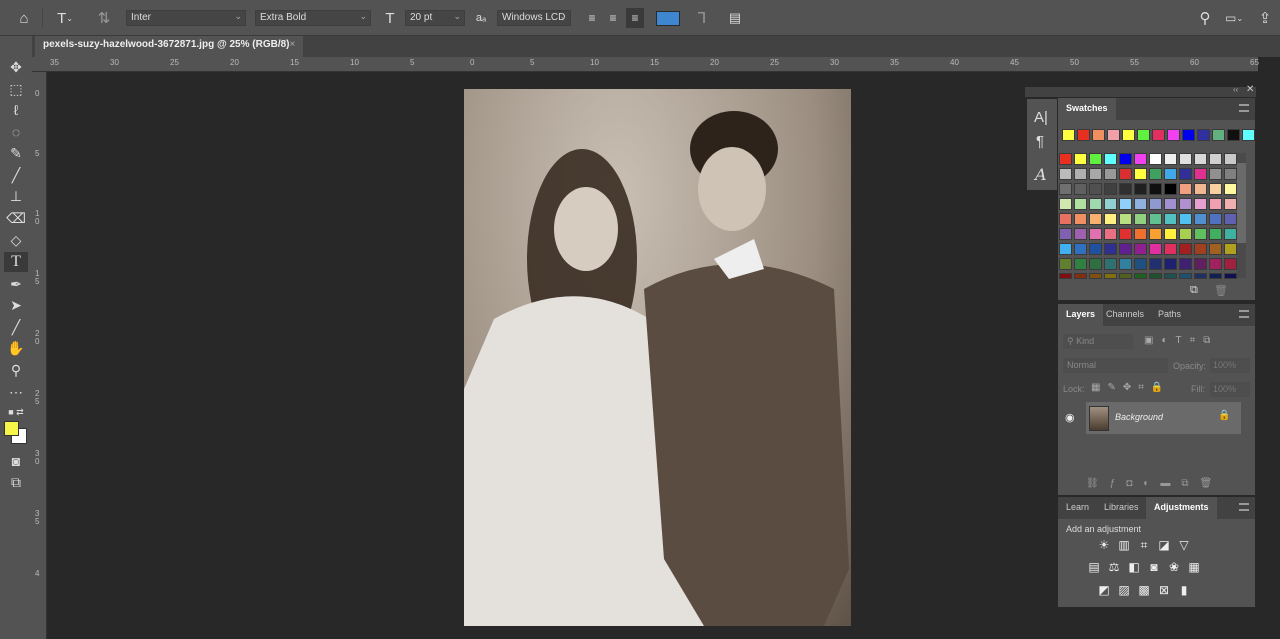 Image resolution: width=1280 pixels, height=639 pixels. Describe the element at coordinates (16, 412) in the screenshot. I see `swap-colors-icon: ■ ⇄` at that location.